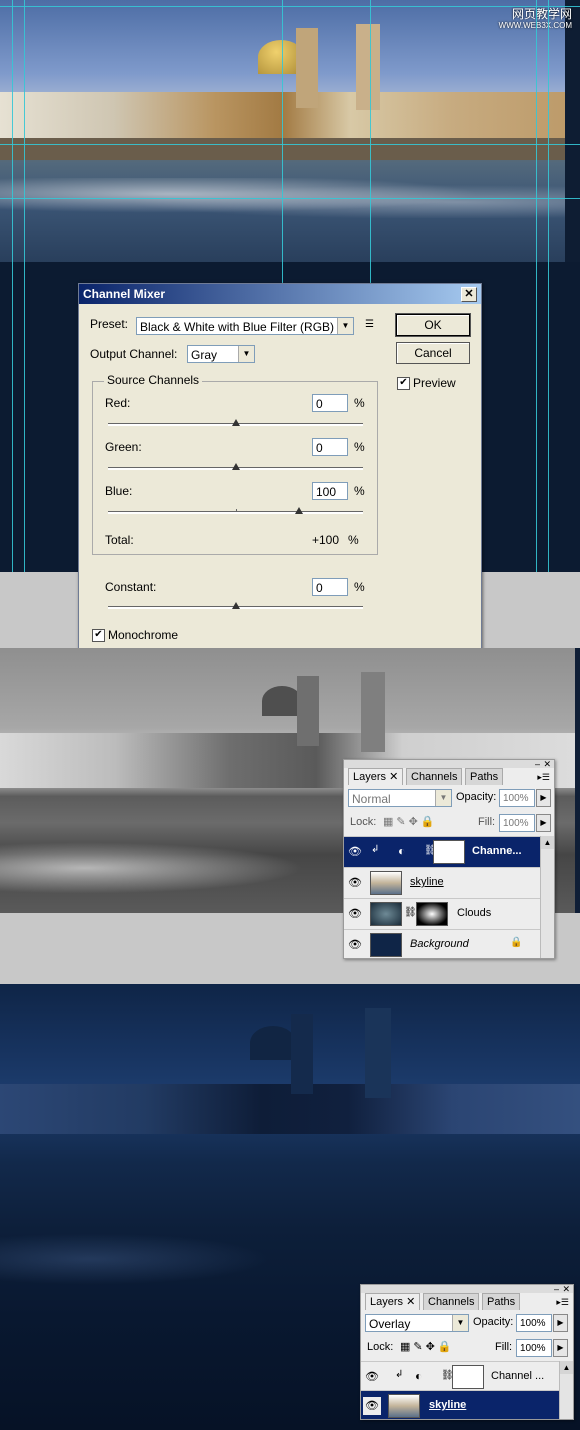  What do you see at coordinates (330, 447) in the screenshot?
I see `green-input: 0` at bounding box center [330, 447].